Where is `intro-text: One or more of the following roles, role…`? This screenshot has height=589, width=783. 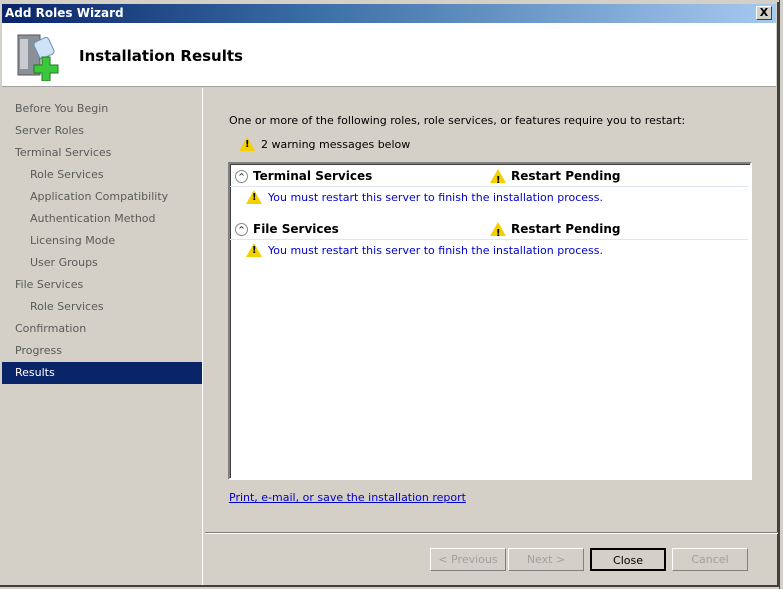
intro-text: One or more of the following roles, role… is located at coordinates (457, 120).